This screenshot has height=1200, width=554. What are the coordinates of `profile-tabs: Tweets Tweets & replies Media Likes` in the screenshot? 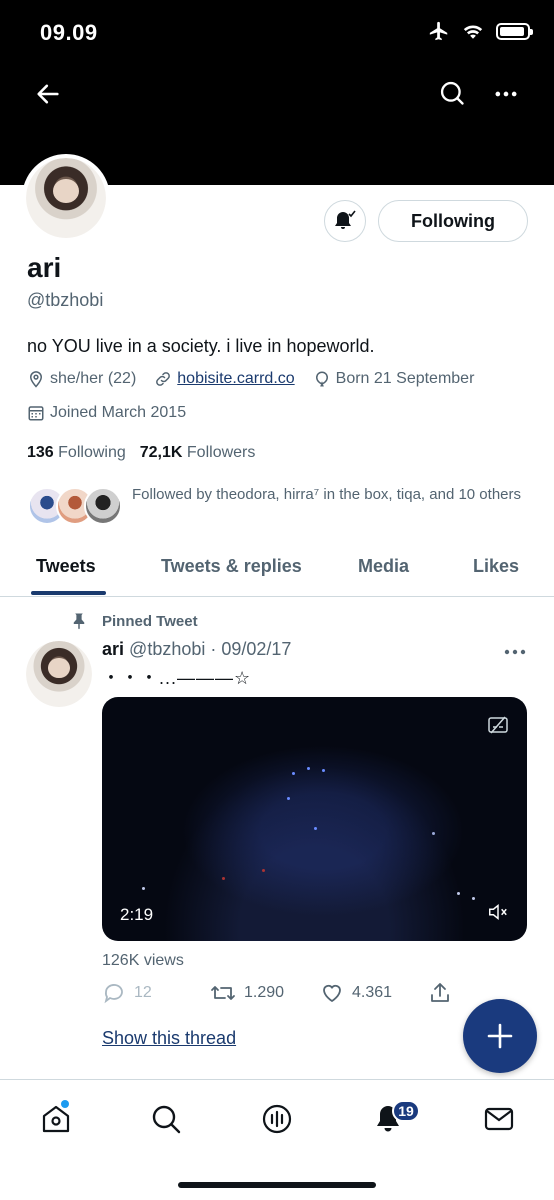 It's located at (277, 571).